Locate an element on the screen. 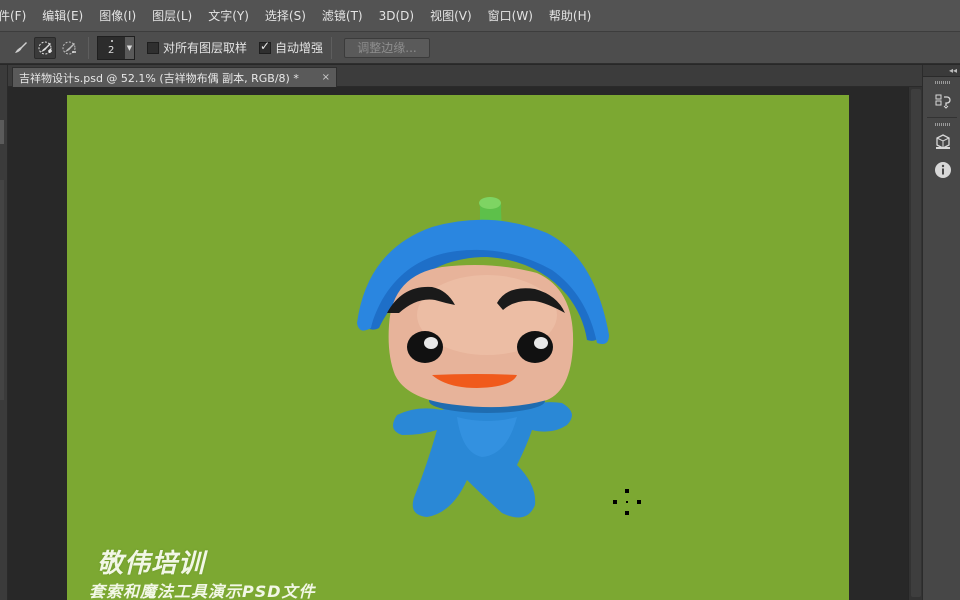 Image resolution: width=960 pixels, height=600 pixels. tools-panel-strip is located at coordinates (2, 290).